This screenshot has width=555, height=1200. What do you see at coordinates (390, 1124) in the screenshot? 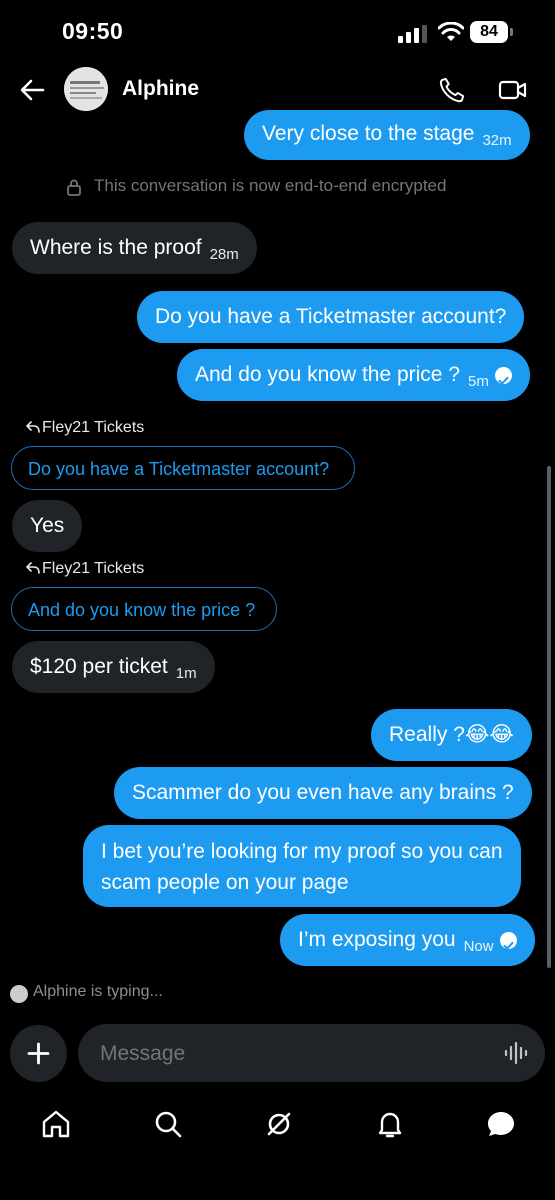
I see `nav-notifications-button` at bounding box center [390, 1124].